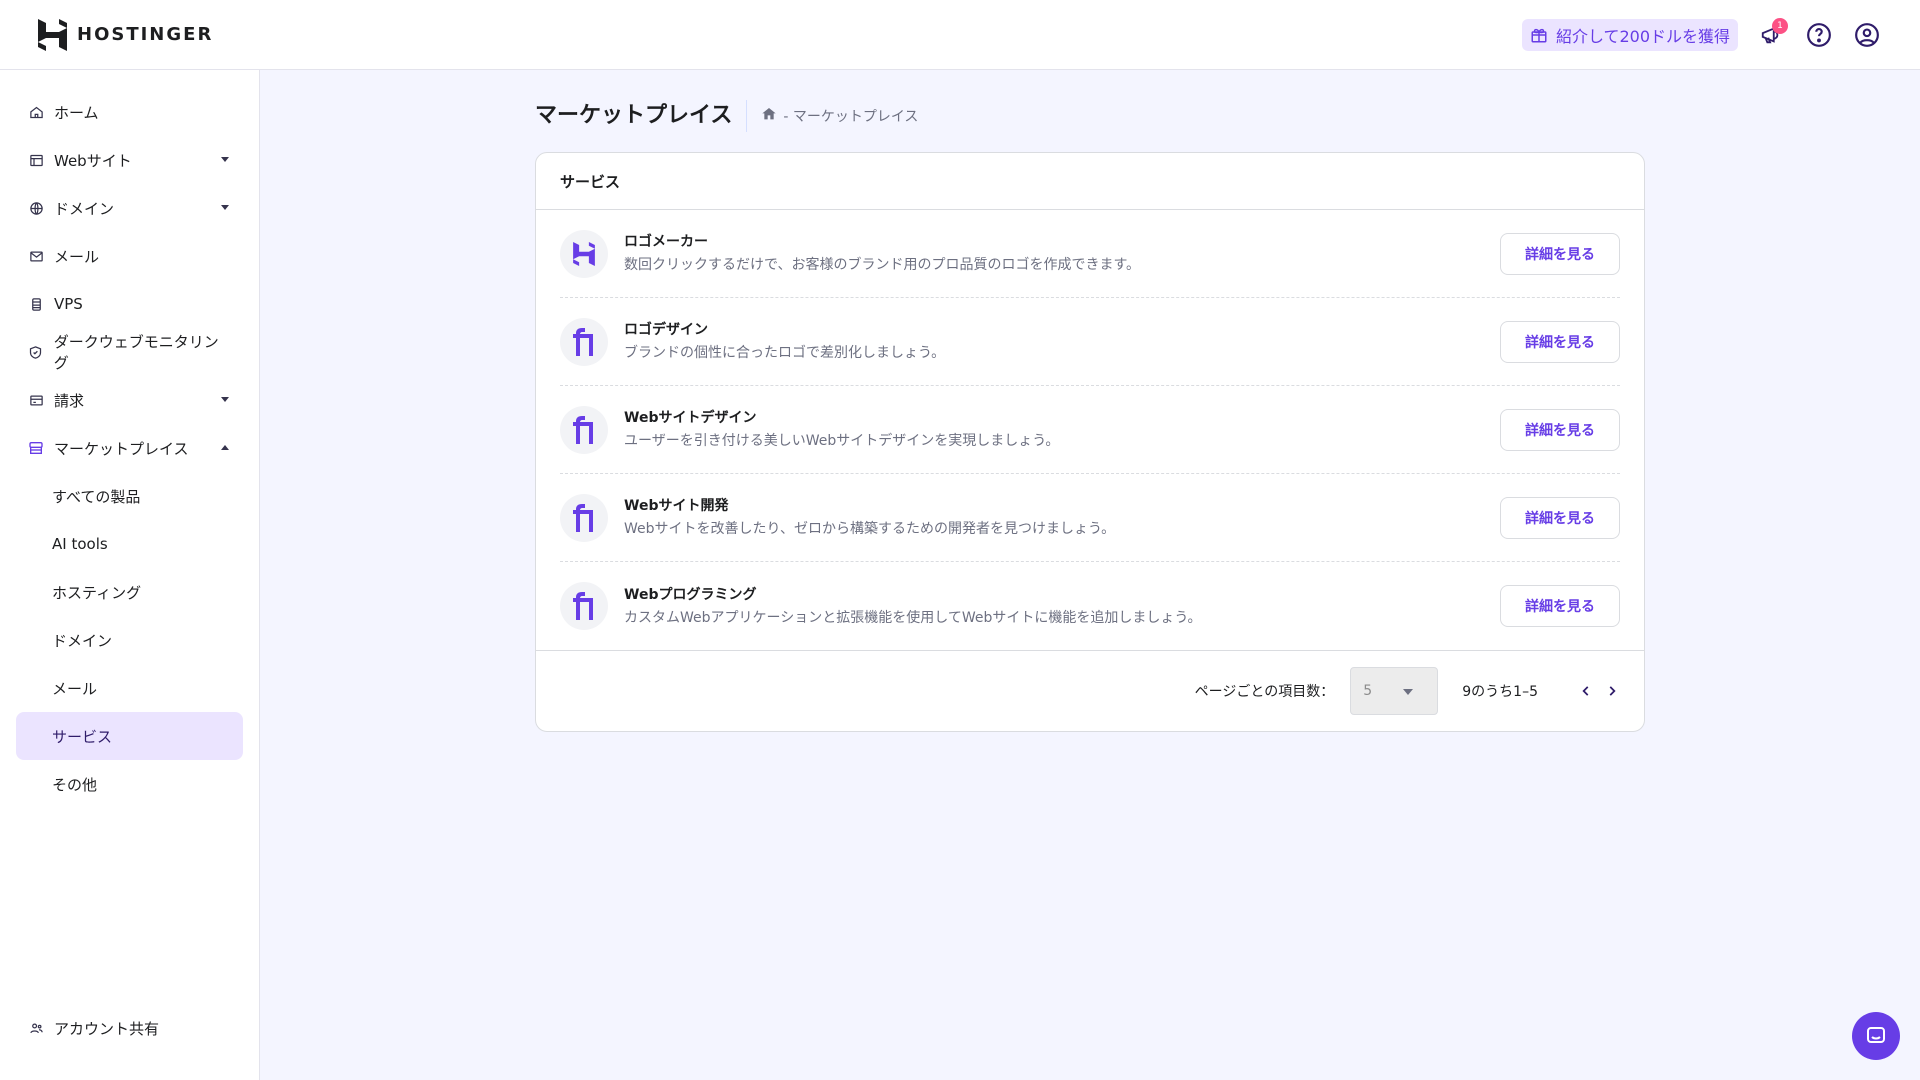 The image size is (1920, 1080). What do you see at coordinates (129, 544) in the screenshot?
I see `sidebar-subitem-ai-tools: AI tools` at bounding box center [129, 544].